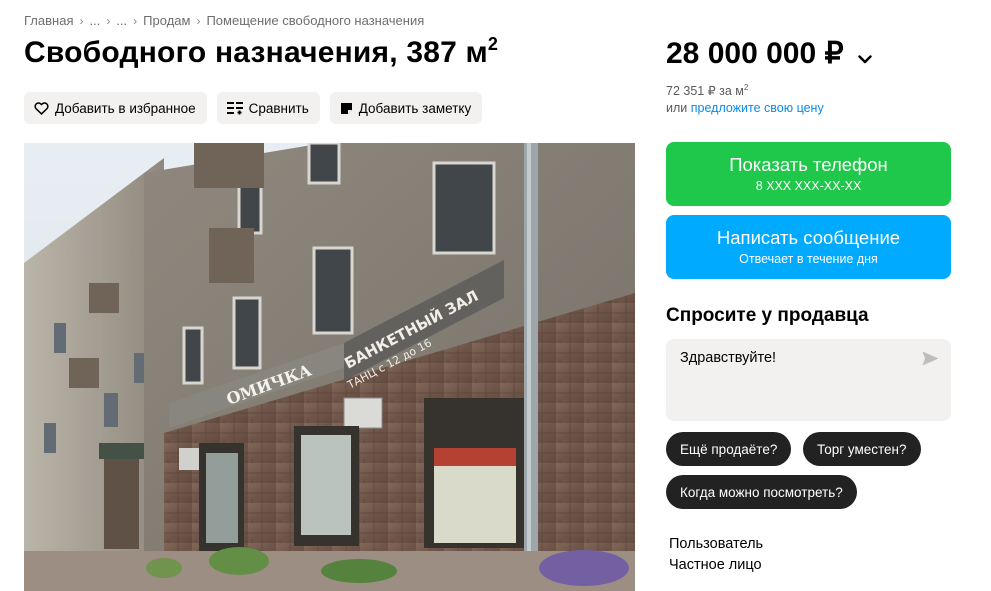 This screenshot has height=591, width=991. I want to click on page-title-text: Свободного назначения, 387 м, so click(256, 52).